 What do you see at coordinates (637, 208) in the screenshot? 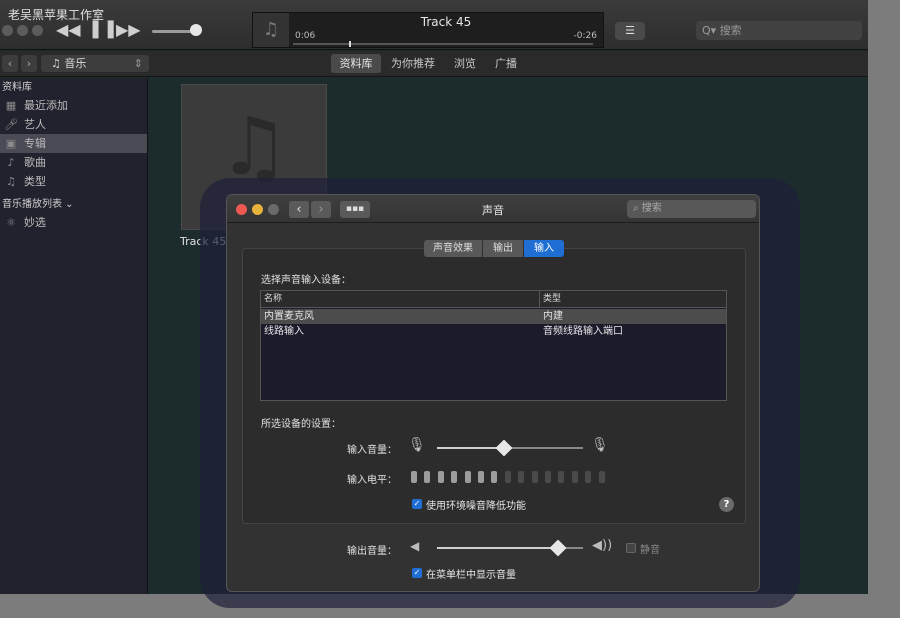
I see `search-icon: ⌕` at bounding box center [637, 208].